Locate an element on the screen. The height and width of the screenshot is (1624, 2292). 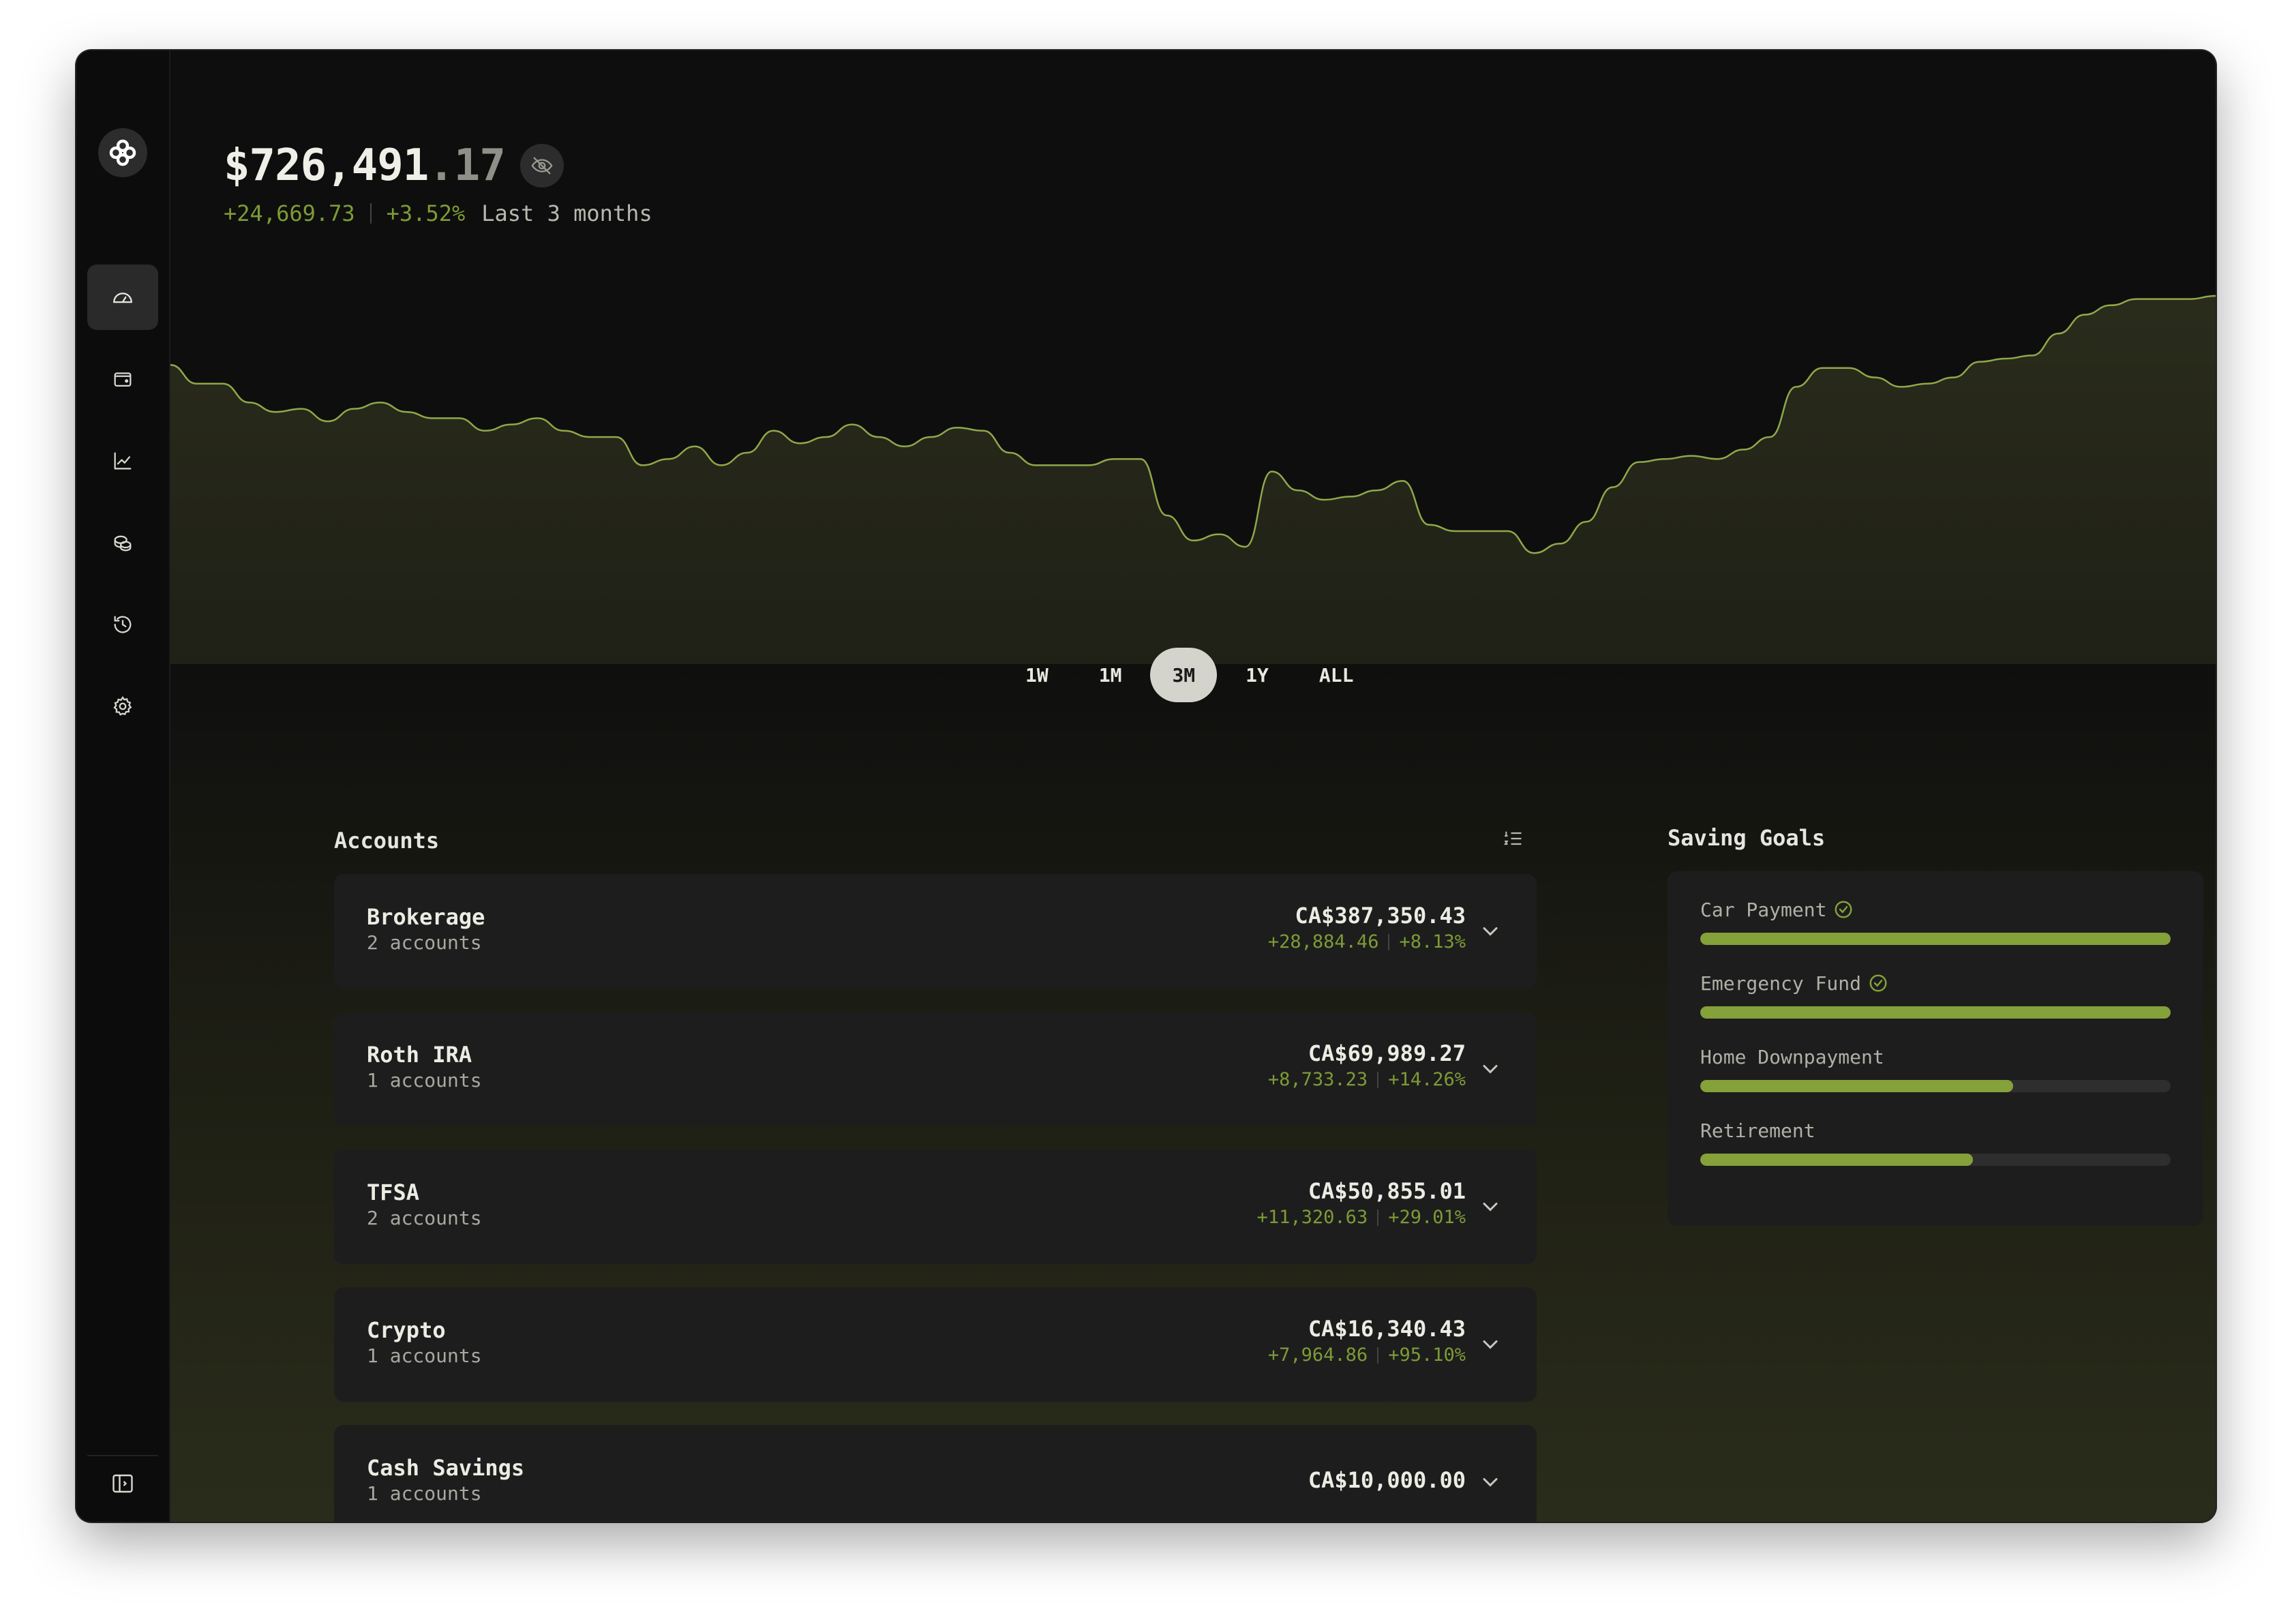
change-period: Last 3 months is located at coordinates (566, 213).